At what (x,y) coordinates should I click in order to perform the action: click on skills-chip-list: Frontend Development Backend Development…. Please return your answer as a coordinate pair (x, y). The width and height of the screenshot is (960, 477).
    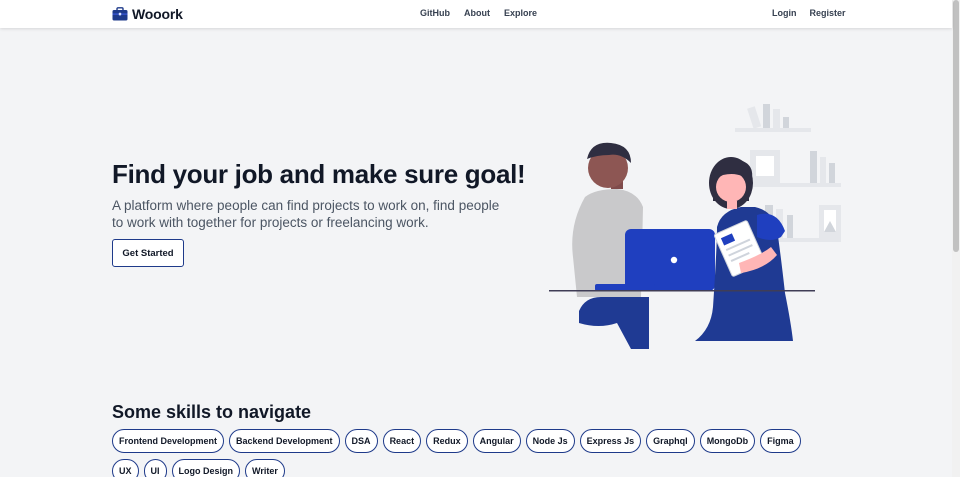
    Looking at the image, I should click on (472, 453).